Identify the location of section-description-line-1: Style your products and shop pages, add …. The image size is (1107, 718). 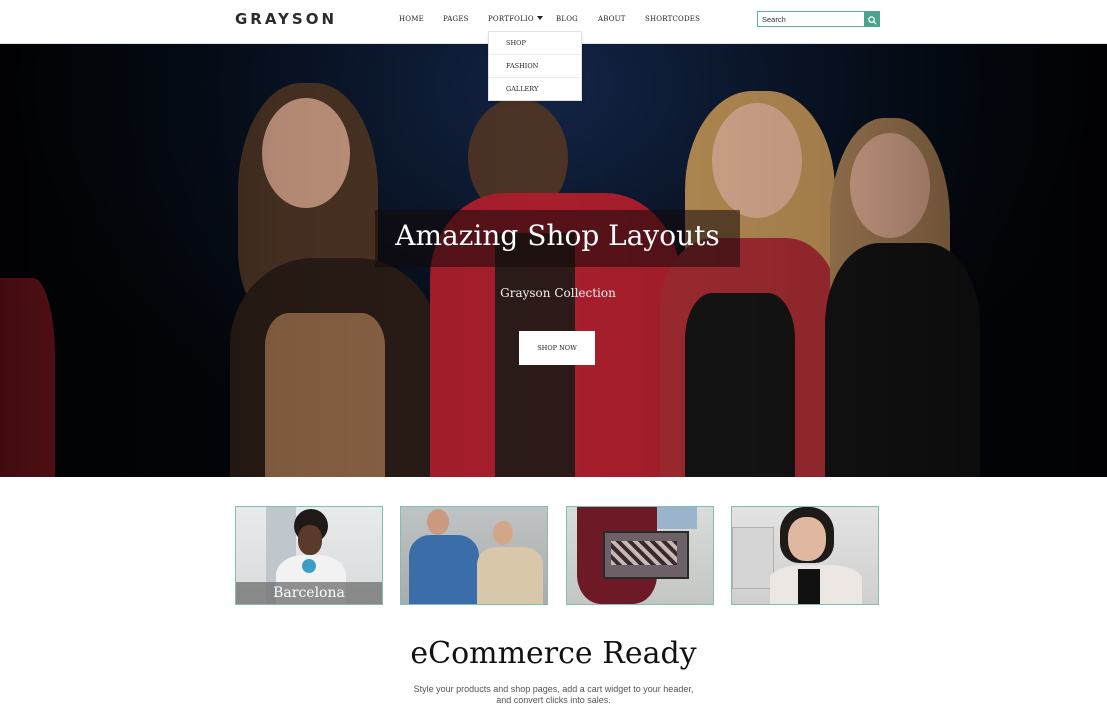
(553, 689).